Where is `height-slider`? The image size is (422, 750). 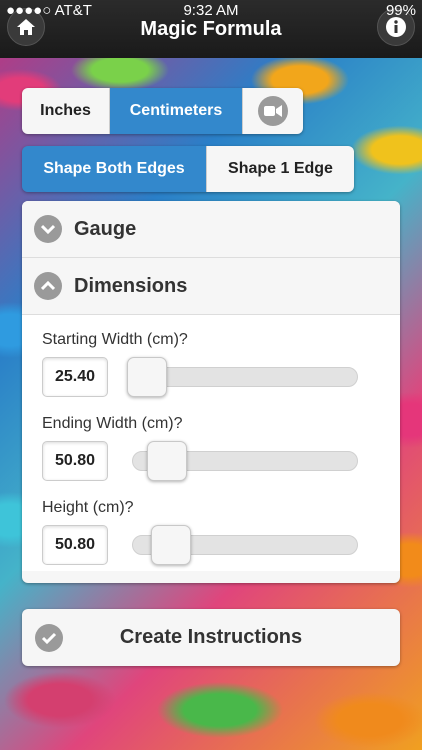 height-slider is located at coordinates (245, 545).